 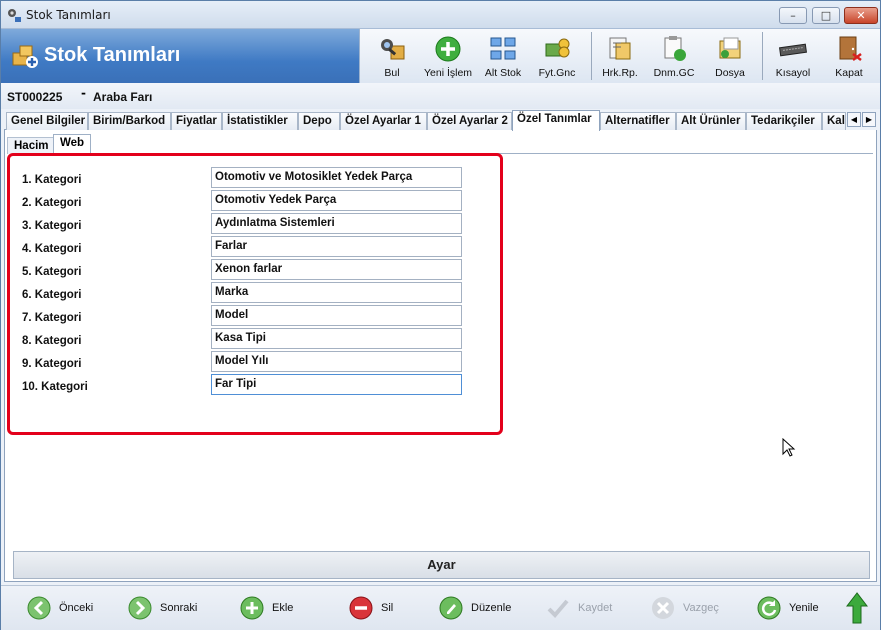 I want to click on category-8-input: Kasa Tipi, so click(x=336, y=338).